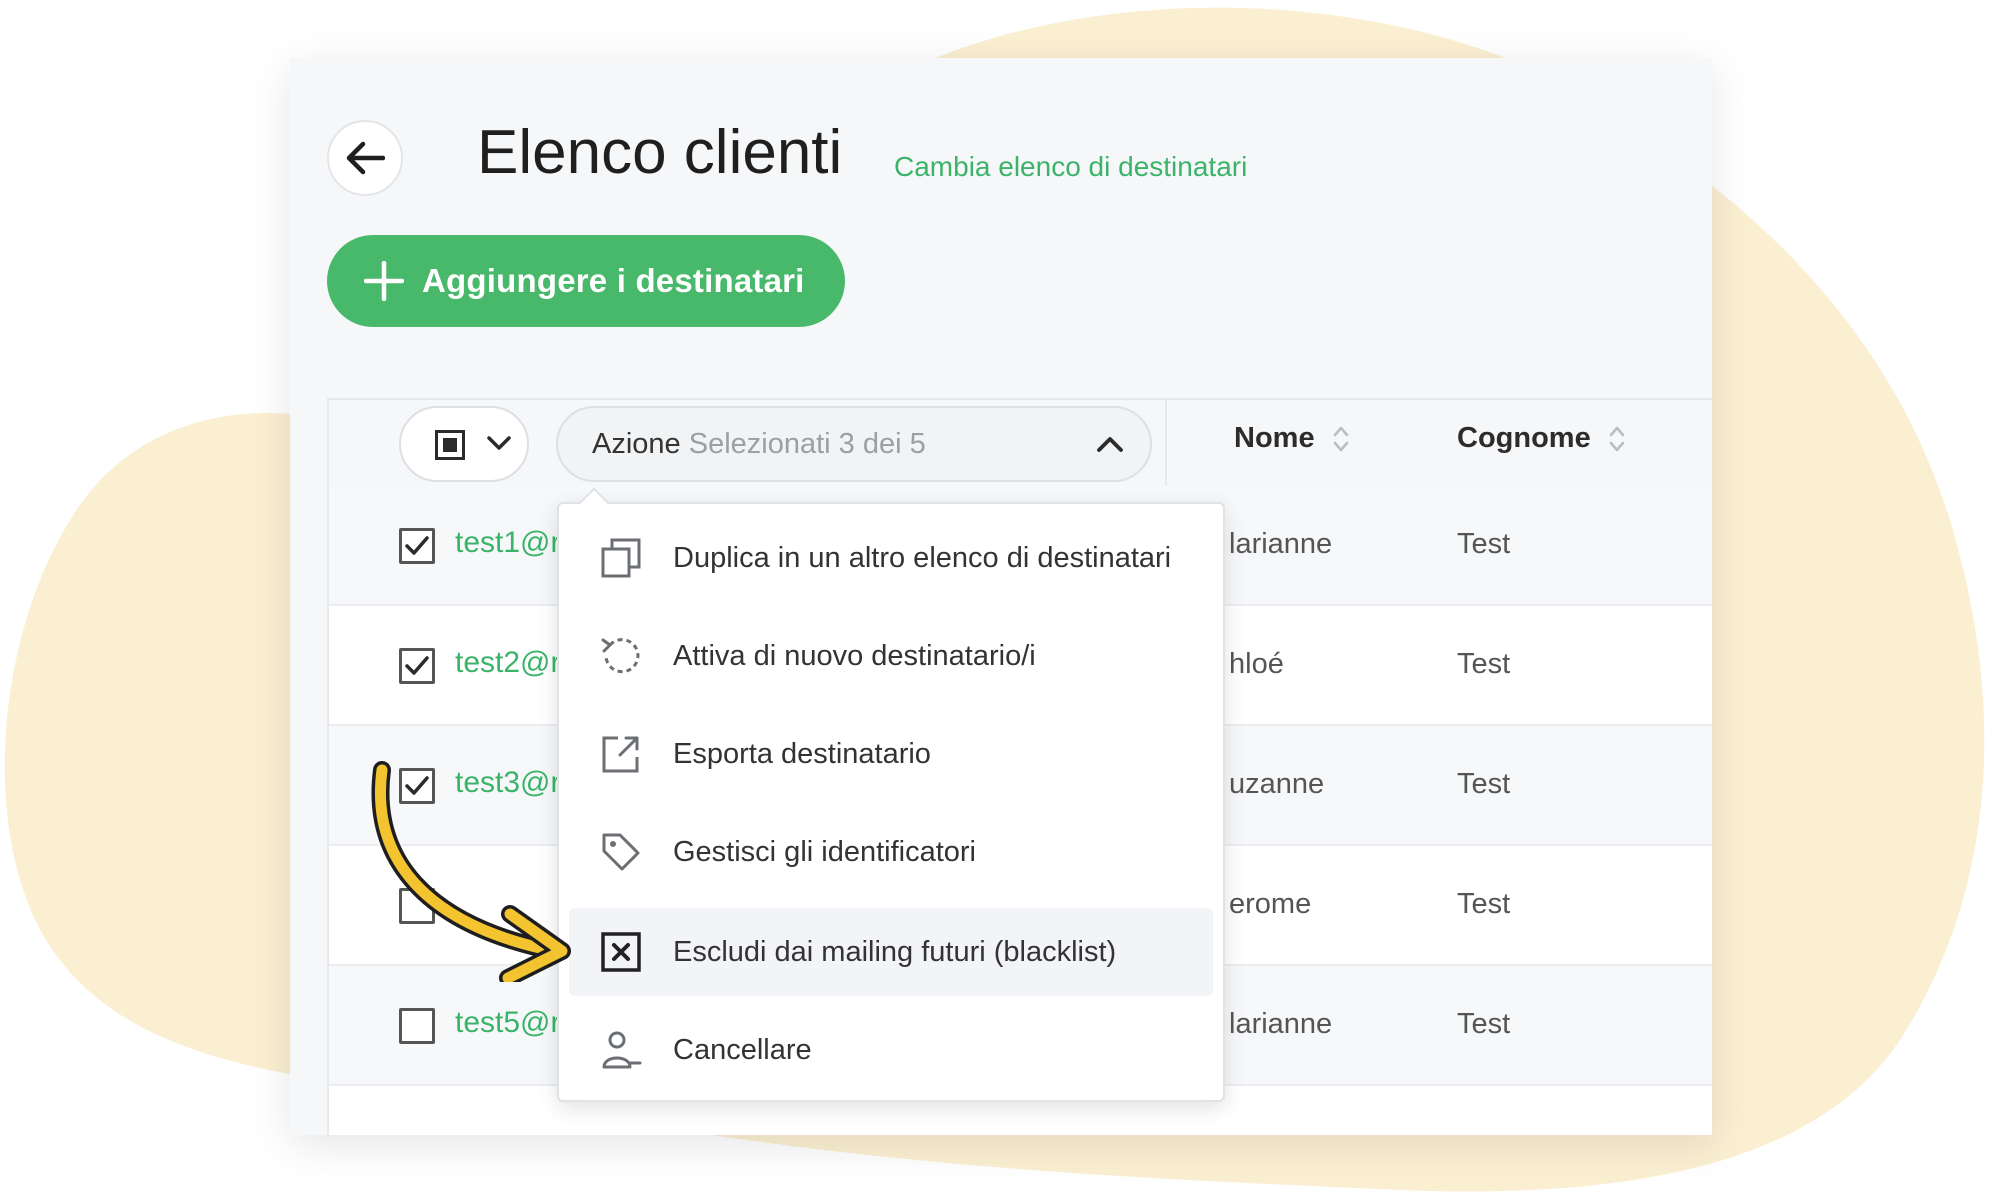  What do you see at coordinates (891, 1050) in the screenshot?
I see `menu-item-delete: Cancellare` at bounding box center [891, 1050].